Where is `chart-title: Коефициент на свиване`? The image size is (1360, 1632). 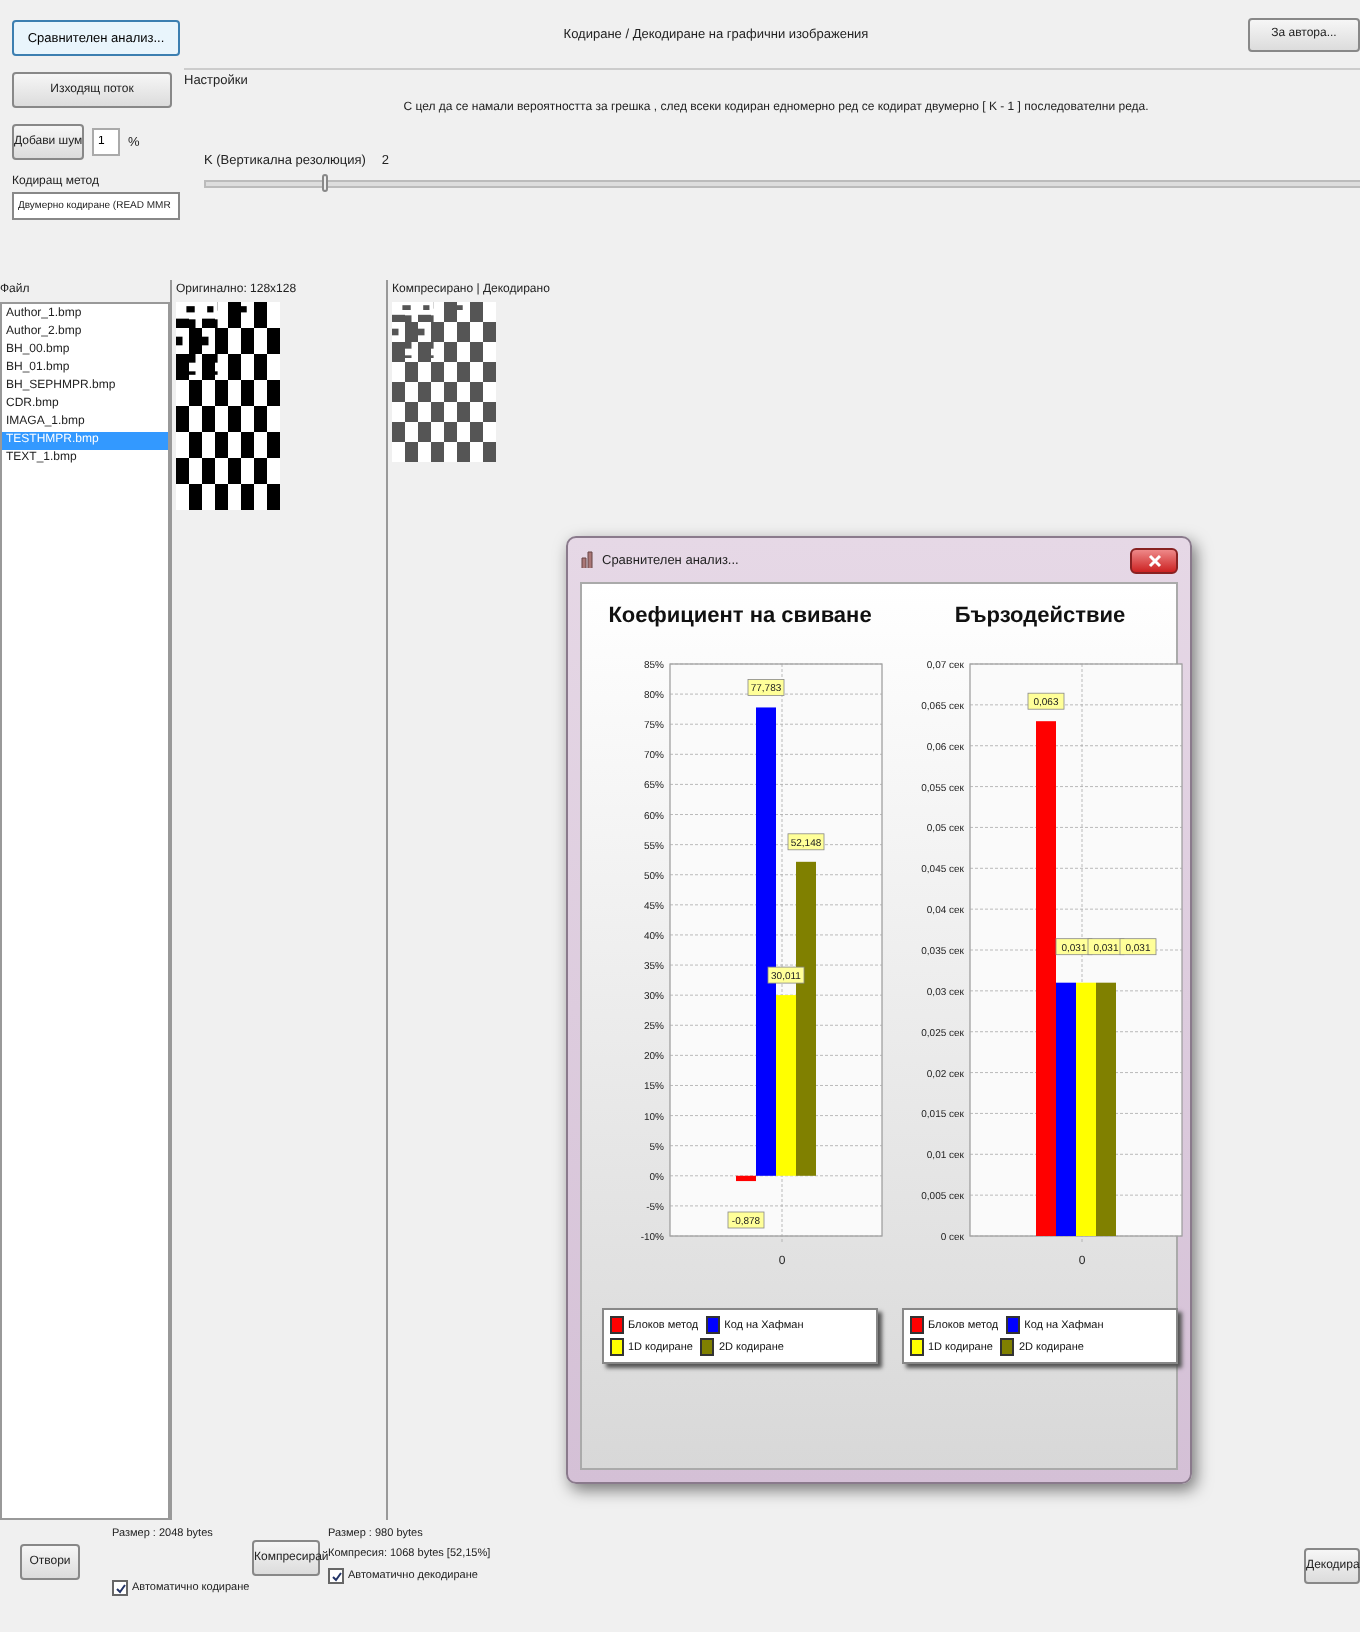 chart-title: Коефициент на свиване is located at coordinates (740, 616).